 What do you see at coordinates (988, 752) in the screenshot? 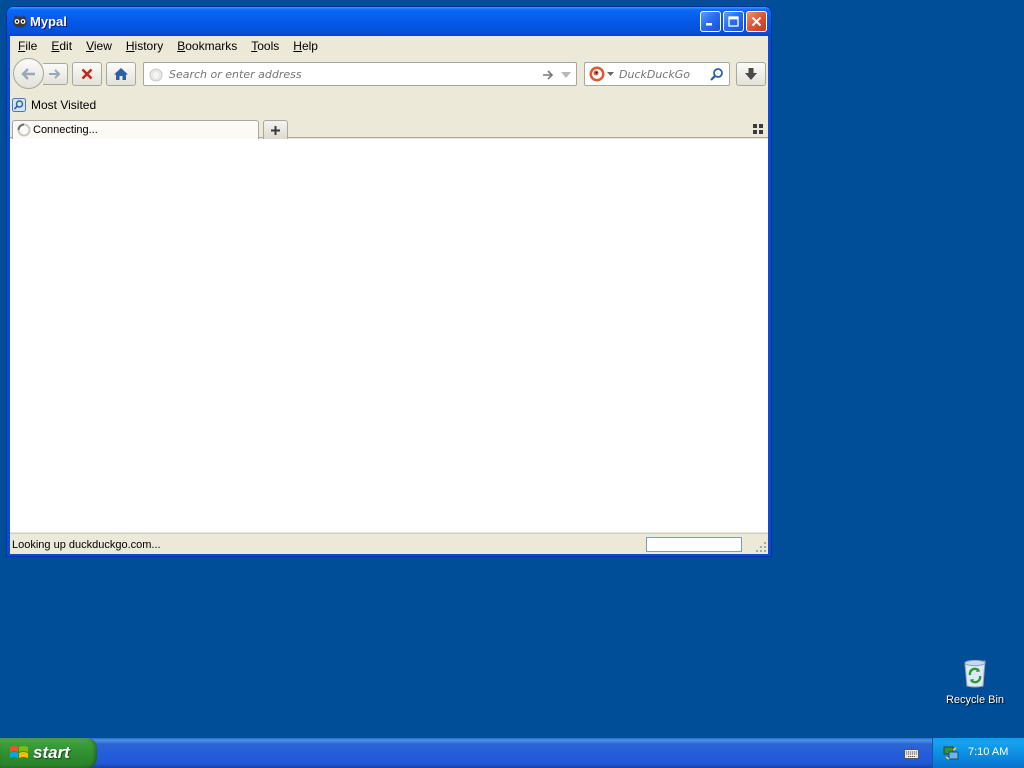
I see `clock: 7:10 AM` at bounding box center [988, 752].